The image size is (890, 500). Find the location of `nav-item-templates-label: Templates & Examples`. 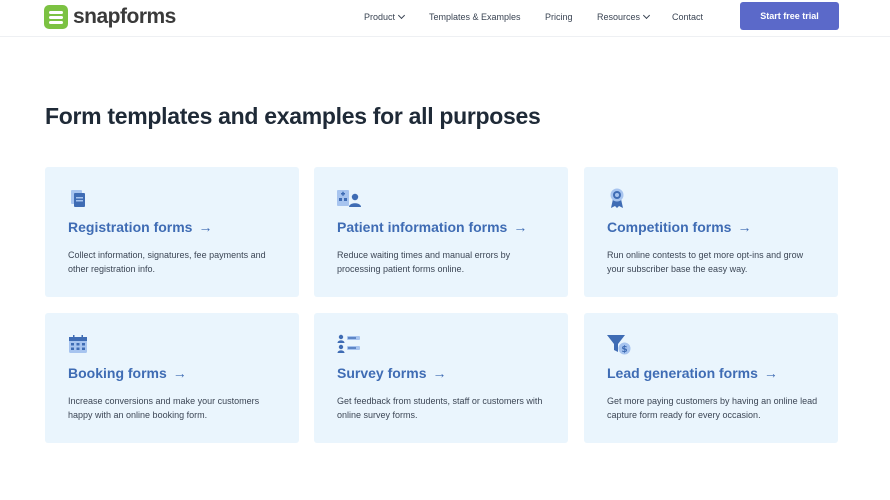

nav-item-templates-label: Templates & Examples is located at coordinates (475, 17).